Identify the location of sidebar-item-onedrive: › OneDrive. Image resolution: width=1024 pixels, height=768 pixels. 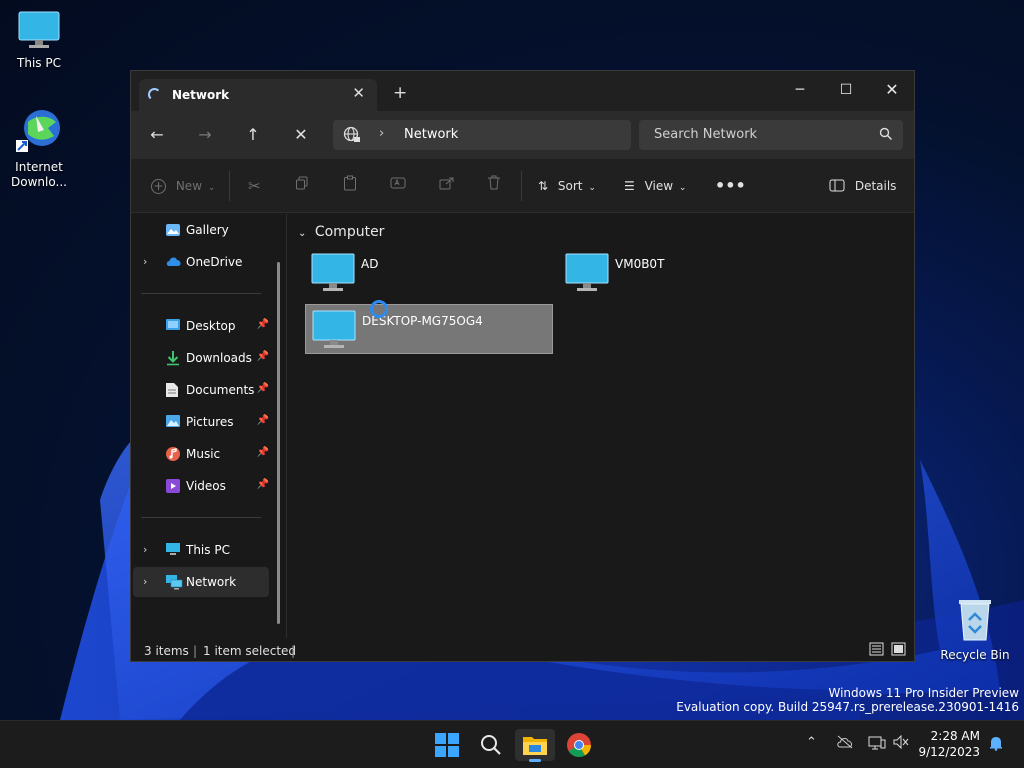
(201, 262).